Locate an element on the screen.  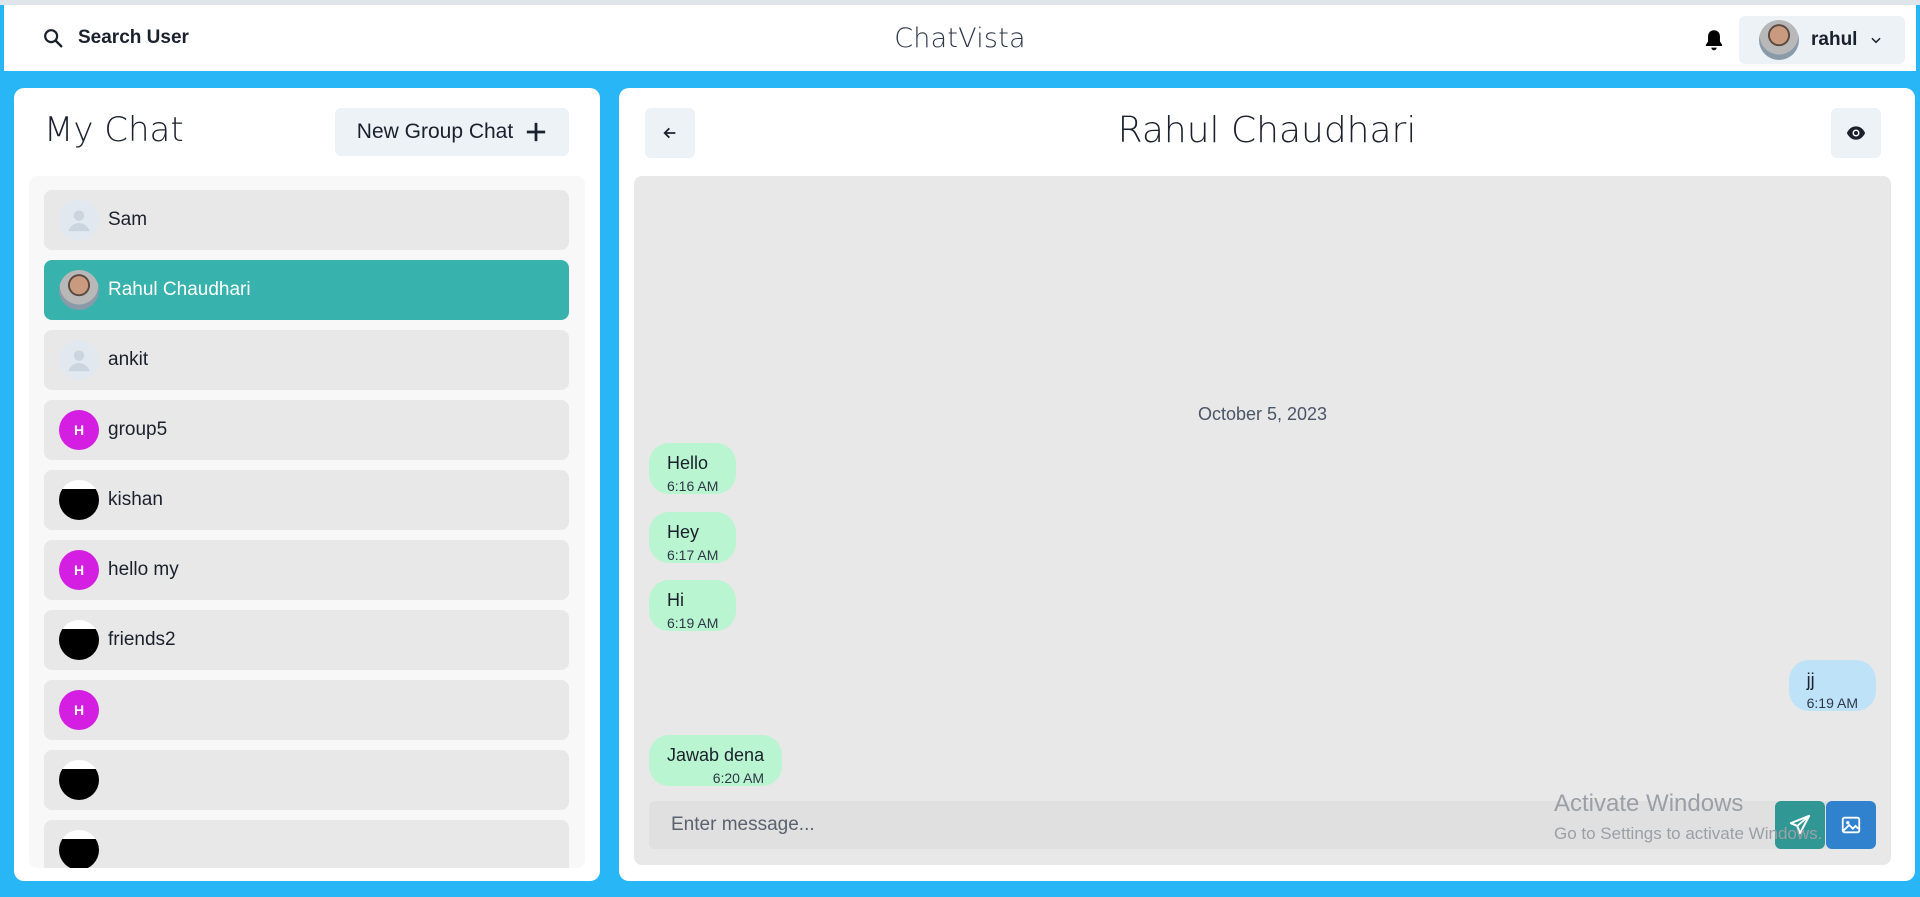
message-text: Hello is located at coordinates (688, 463).